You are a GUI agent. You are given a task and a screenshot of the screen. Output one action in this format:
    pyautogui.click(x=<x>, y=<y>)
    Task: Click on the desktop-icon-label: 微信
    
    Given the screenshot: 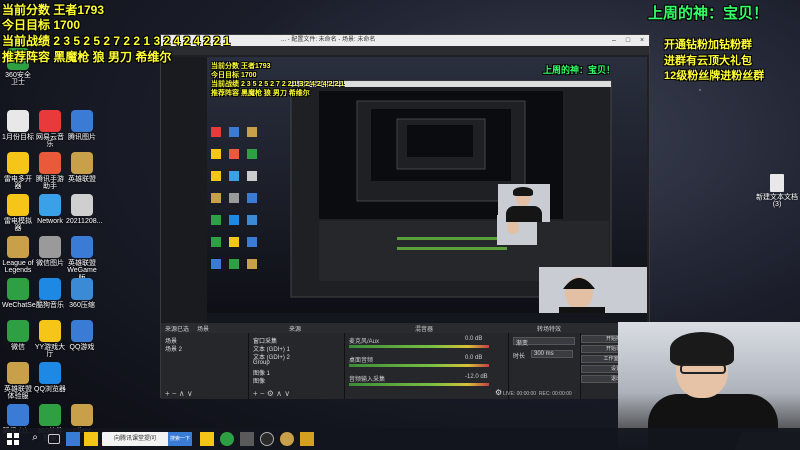 What is the action you would take?
    pyautogui.click(x=18, y=347)
    